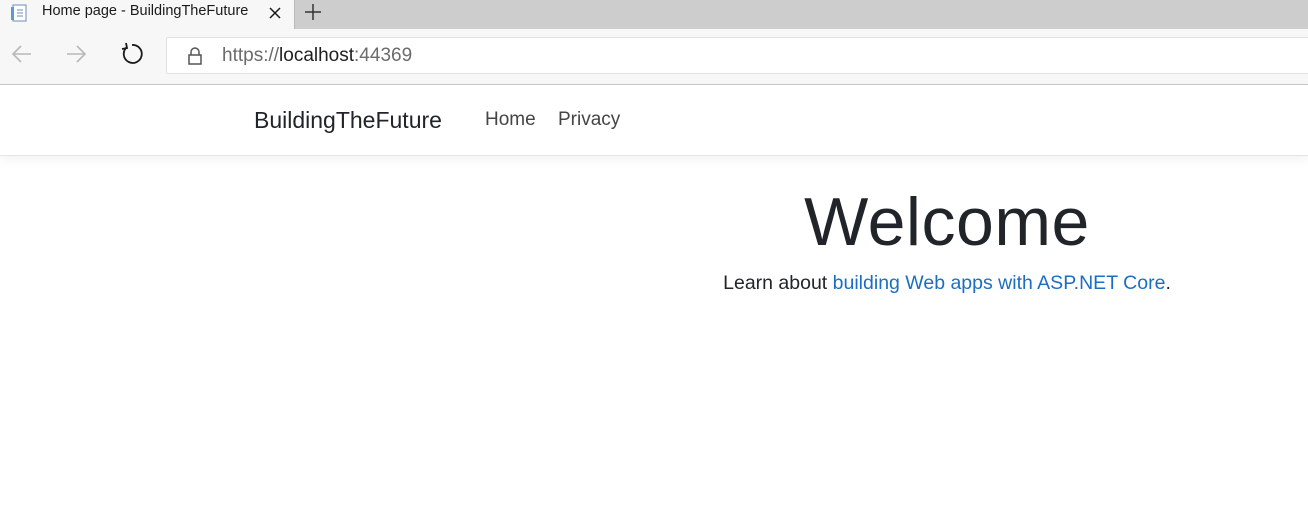 Image resolution: width=1308 pixels, height=518 pixels. I want to click on arrow-right-icon, so click(76, 54).